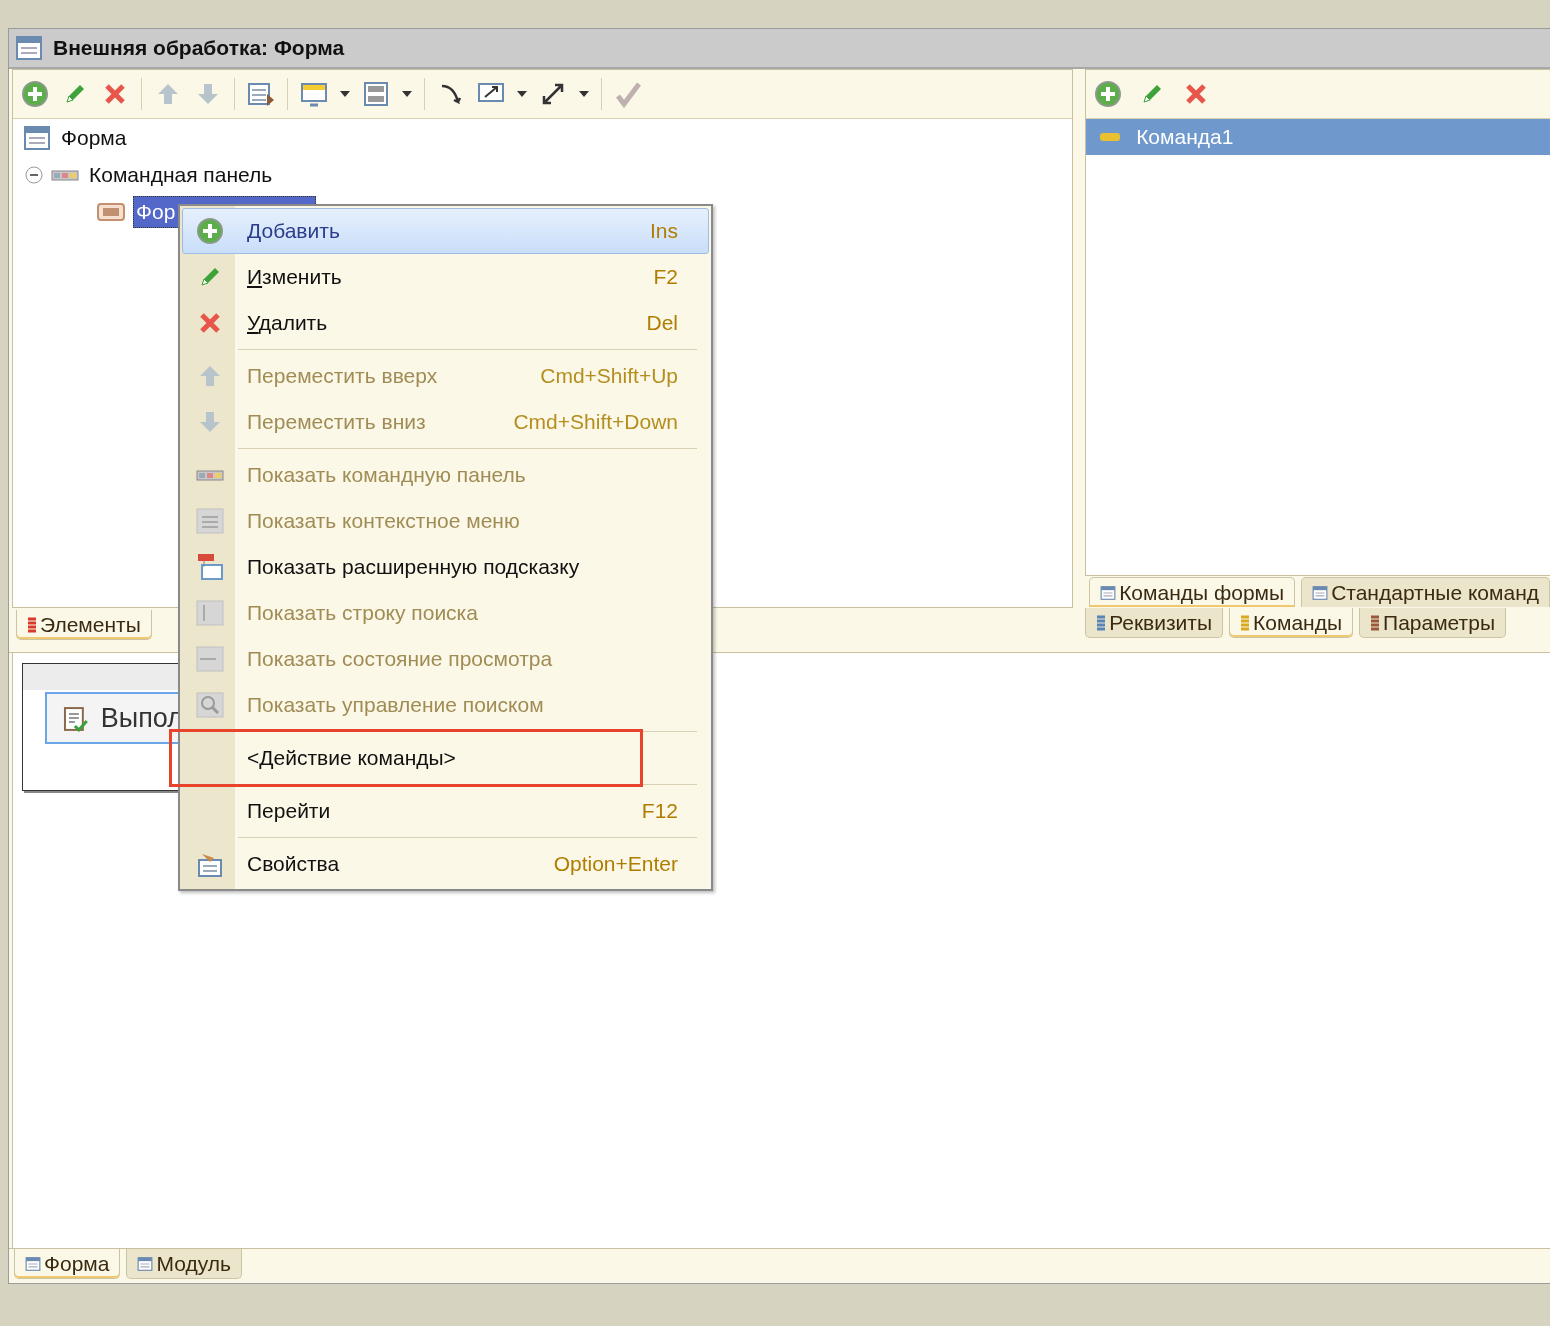  I want to click on tooltip-icon, so click(210, 567).